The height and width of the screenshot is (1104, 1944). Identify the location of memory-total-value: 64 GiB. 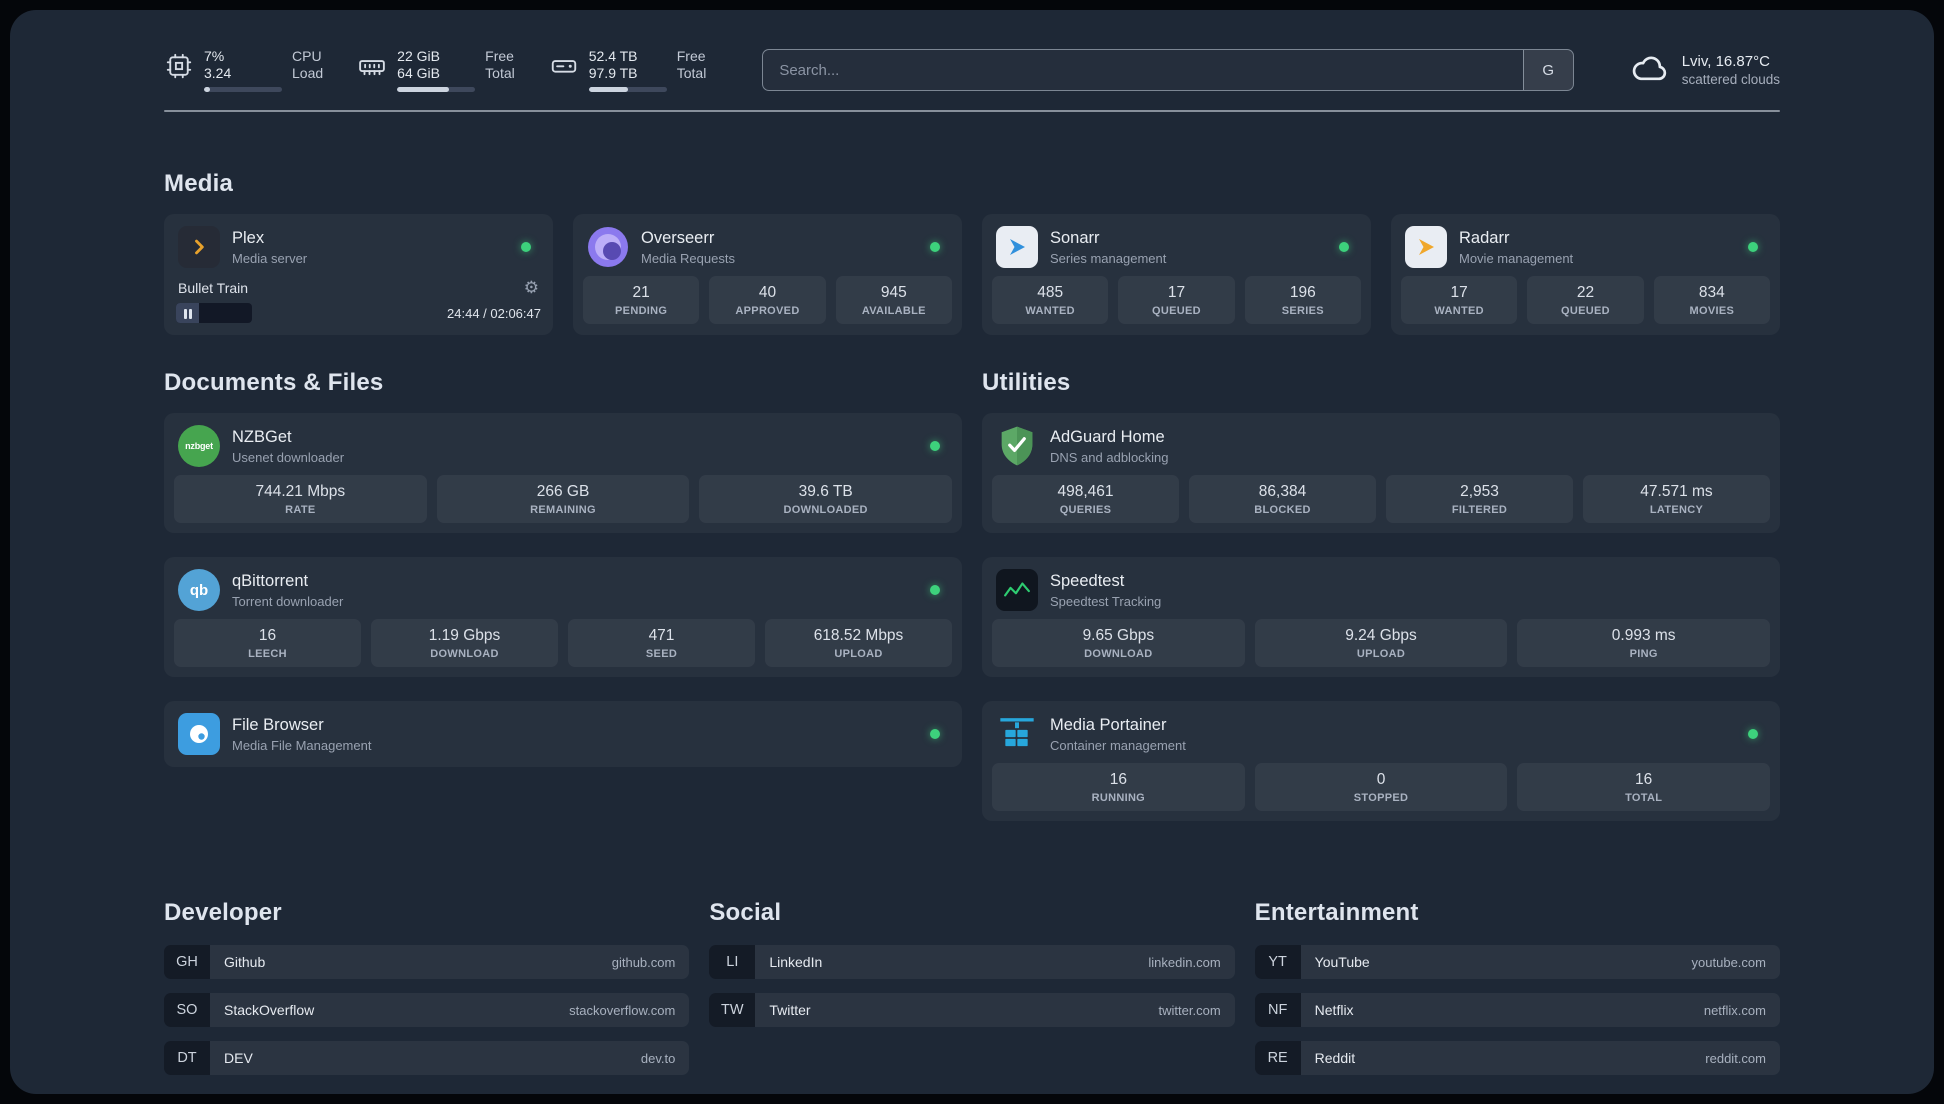
(418, 73).